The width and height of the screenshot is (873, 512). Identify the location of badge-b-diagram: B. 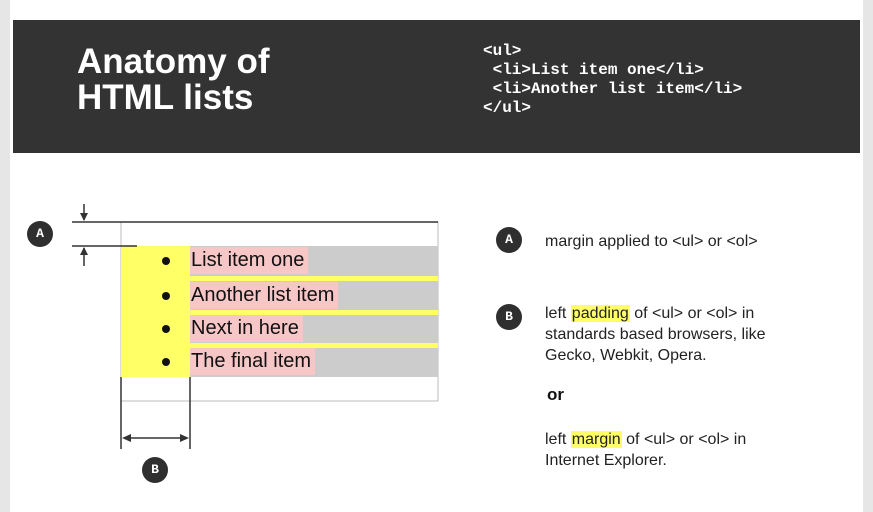
(155, 470).